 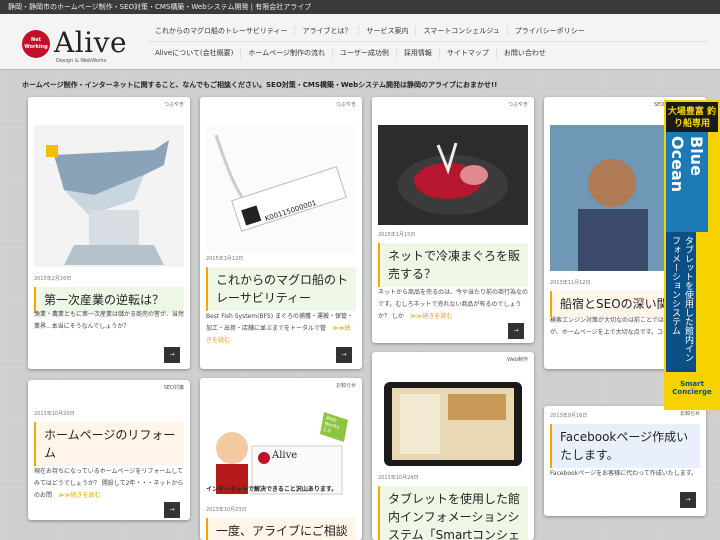 I want to click on site-logo: Net Working Alive Design & WebWorks, so click(x=82, y=47).